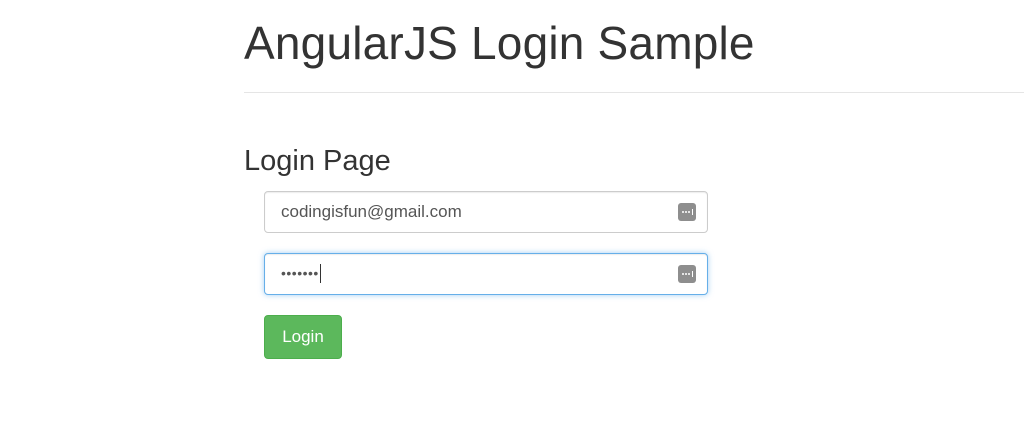  I want to click on page-title: AngularJS Login Sample, so click(499, 43).